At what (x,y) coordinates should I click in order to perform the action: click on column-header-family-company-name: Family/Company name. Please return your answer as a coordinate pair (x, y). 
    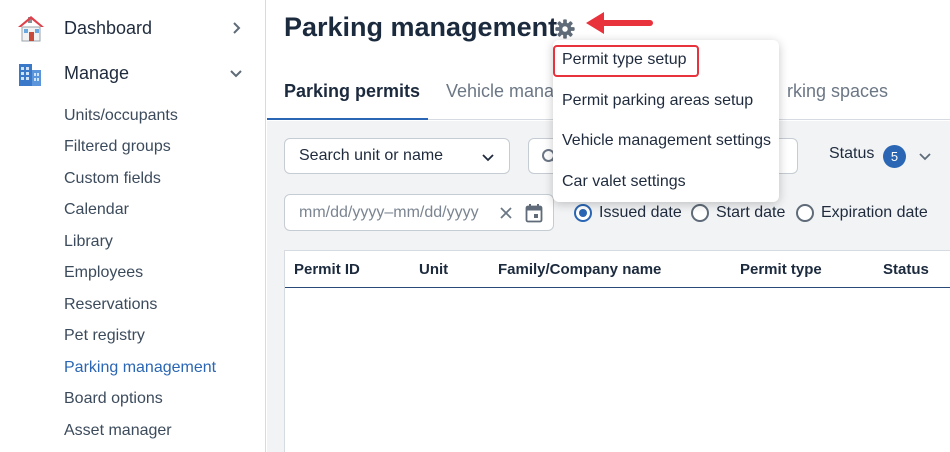
    Looking at the image, I should click on (579, 269).